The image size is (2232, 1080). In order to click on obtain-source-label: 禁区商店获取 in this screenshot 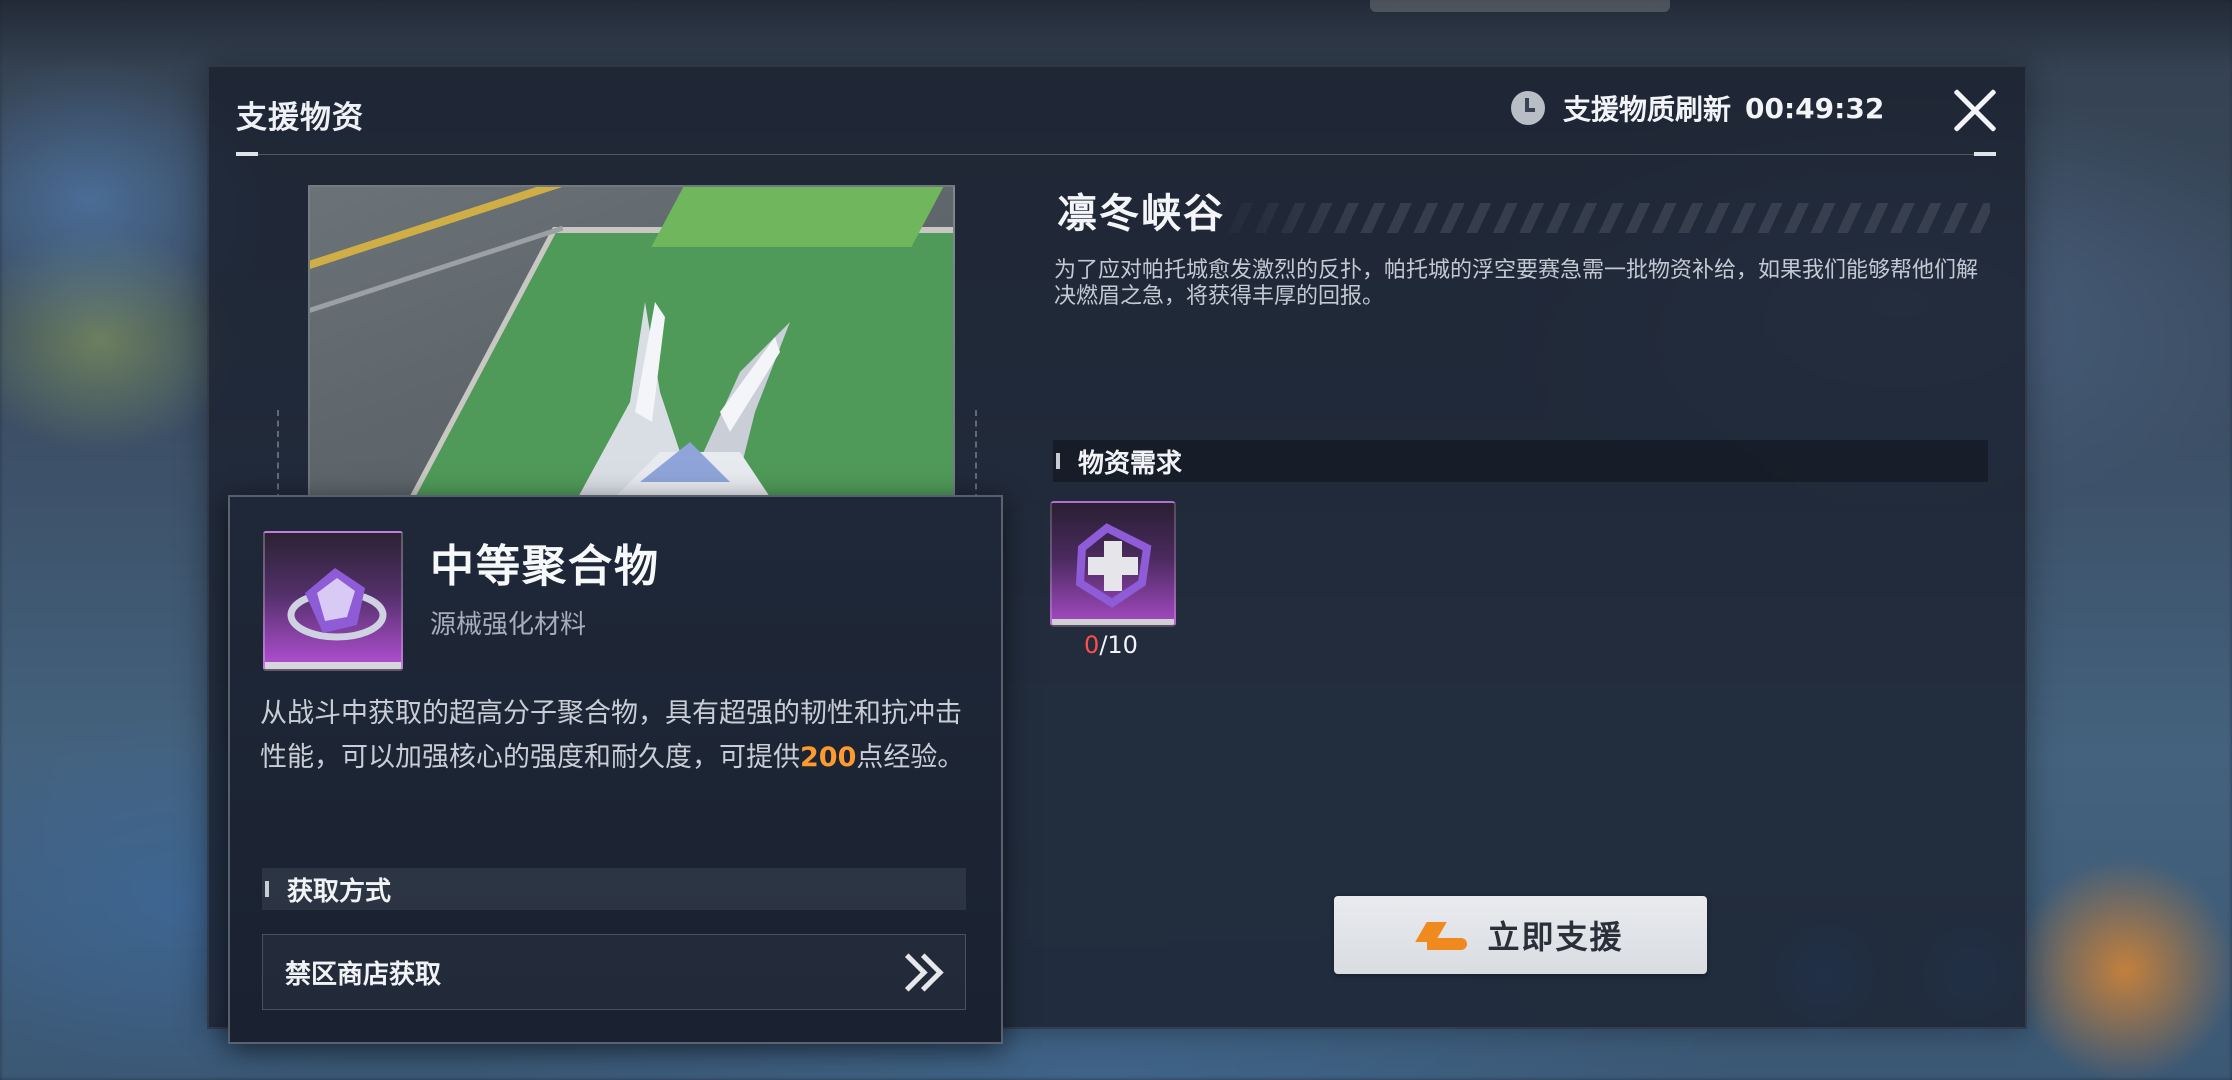, I will do `click(363, 974)`.